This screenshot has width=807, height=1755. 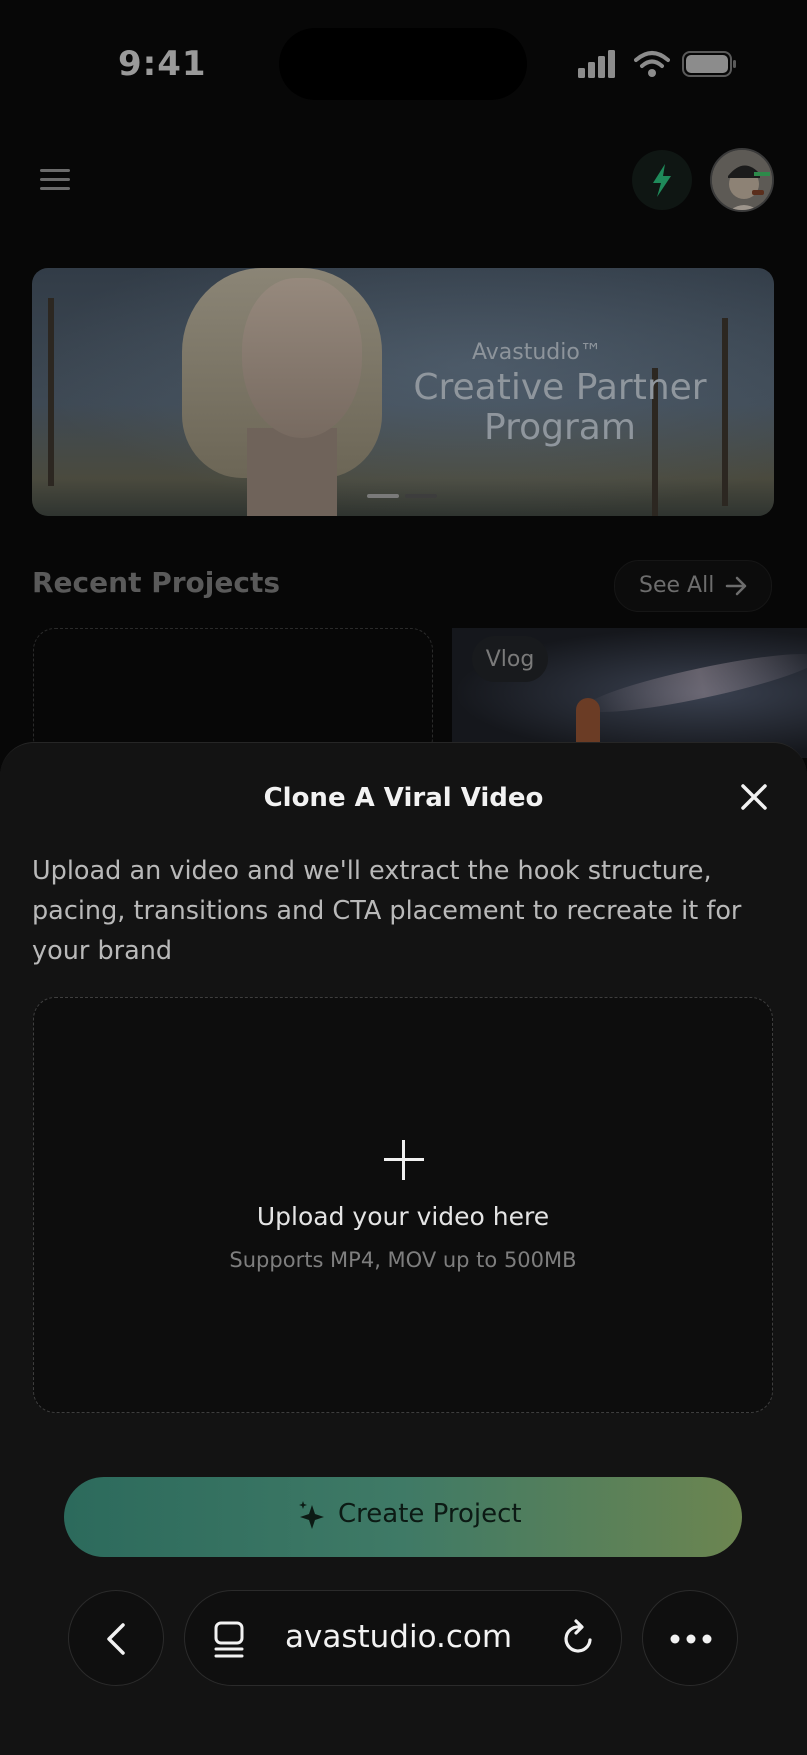 What do you see at coordinates (399, 1637) in the screenshot?
I see `url-text: avastudio.com` at bounding box center [399, 1637].